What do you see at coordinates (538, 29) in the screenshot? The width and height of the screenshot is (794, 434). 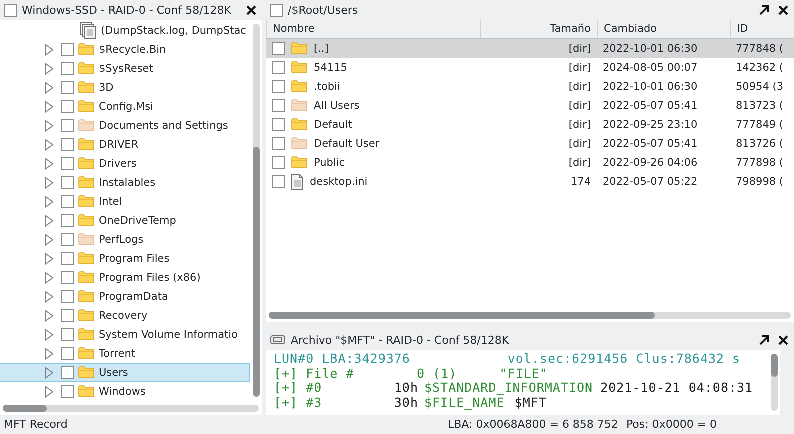 I see `column-header: Tamaño` at bounding box center [538, 29].